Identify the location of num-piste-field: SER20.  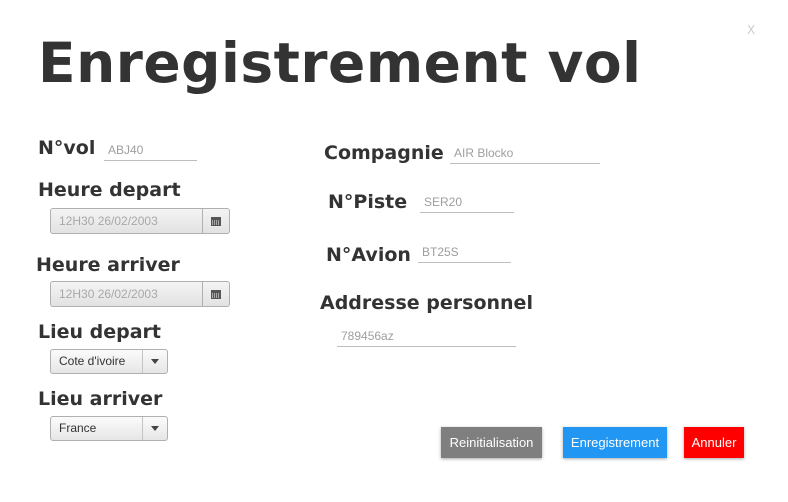
(467, 202).